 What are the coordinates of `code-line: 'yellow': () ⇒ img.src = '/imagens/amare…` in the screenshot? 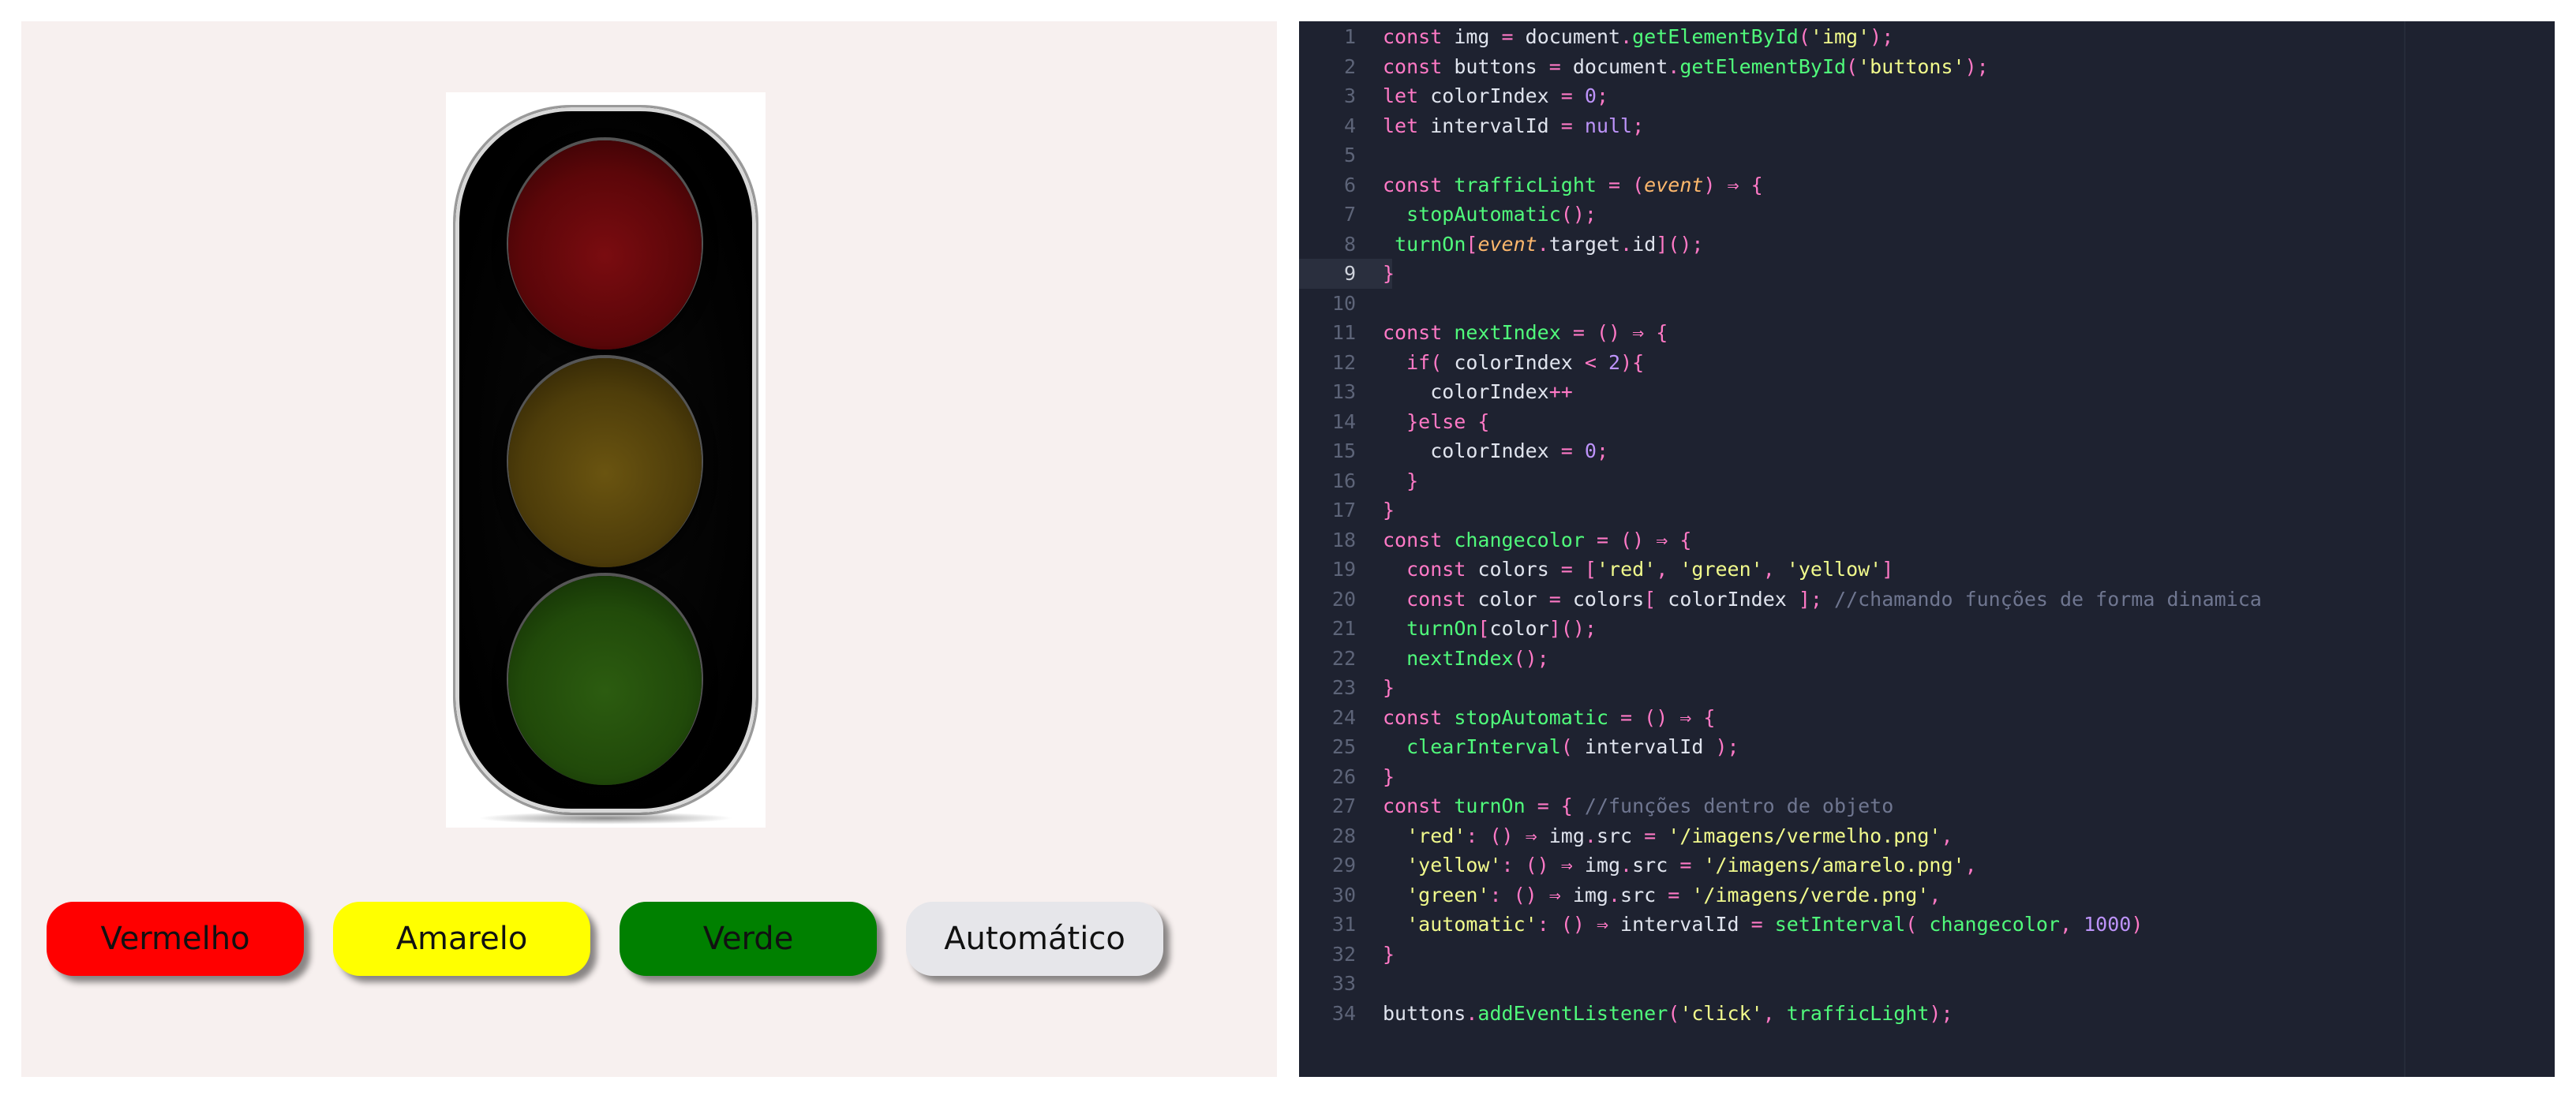 It's located at (1680, 865).